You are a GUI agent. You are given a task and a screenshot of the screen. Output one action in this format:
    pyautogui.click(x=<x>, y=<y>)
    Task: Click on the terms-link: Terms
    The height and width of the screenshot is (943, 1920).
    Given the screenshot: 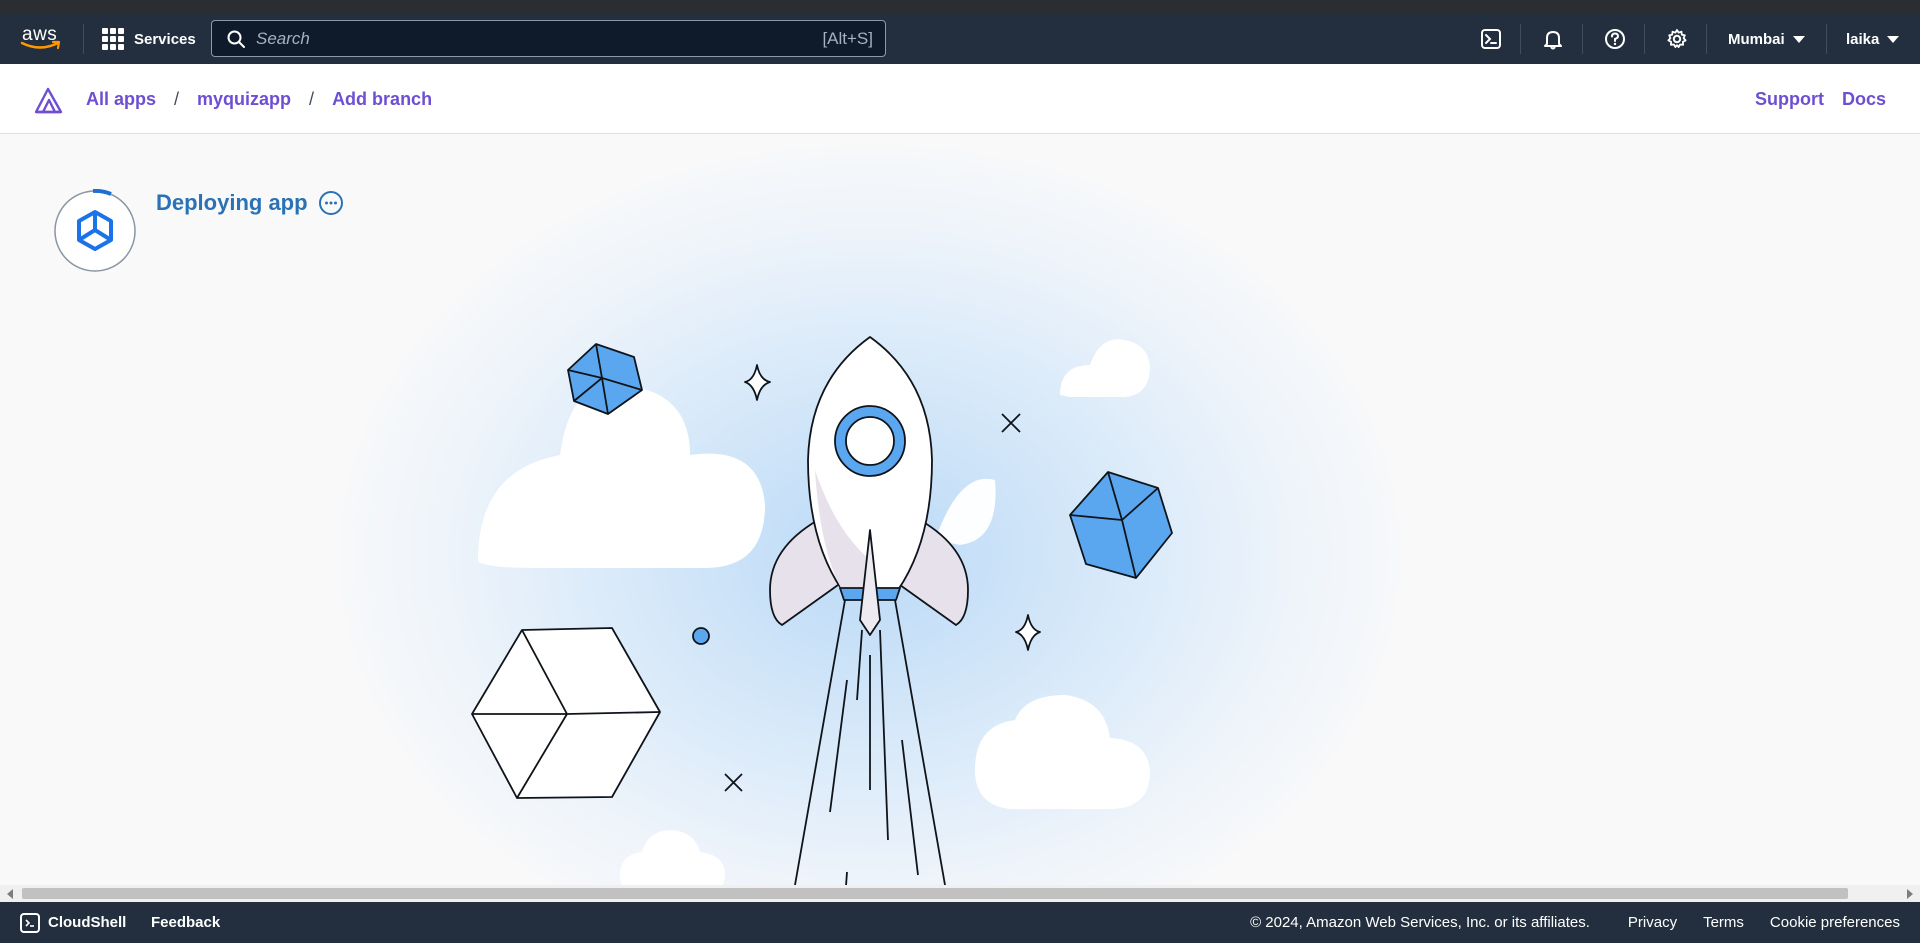 What is the action you would take?
    pyautogui.click(x=1723, y=922)
    